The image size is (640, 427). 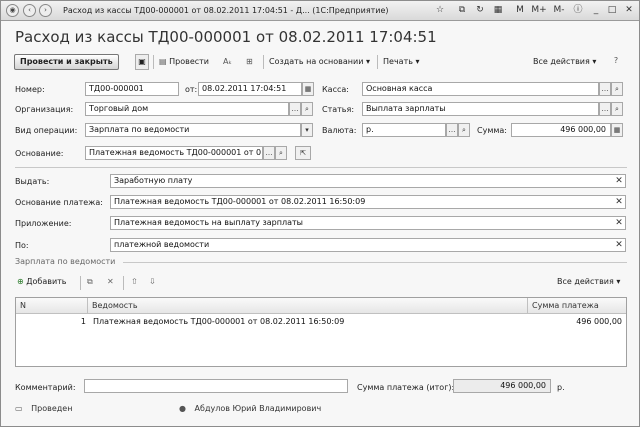 I want to click on sum-field: 496 000,00, so click(x=561, y=130).